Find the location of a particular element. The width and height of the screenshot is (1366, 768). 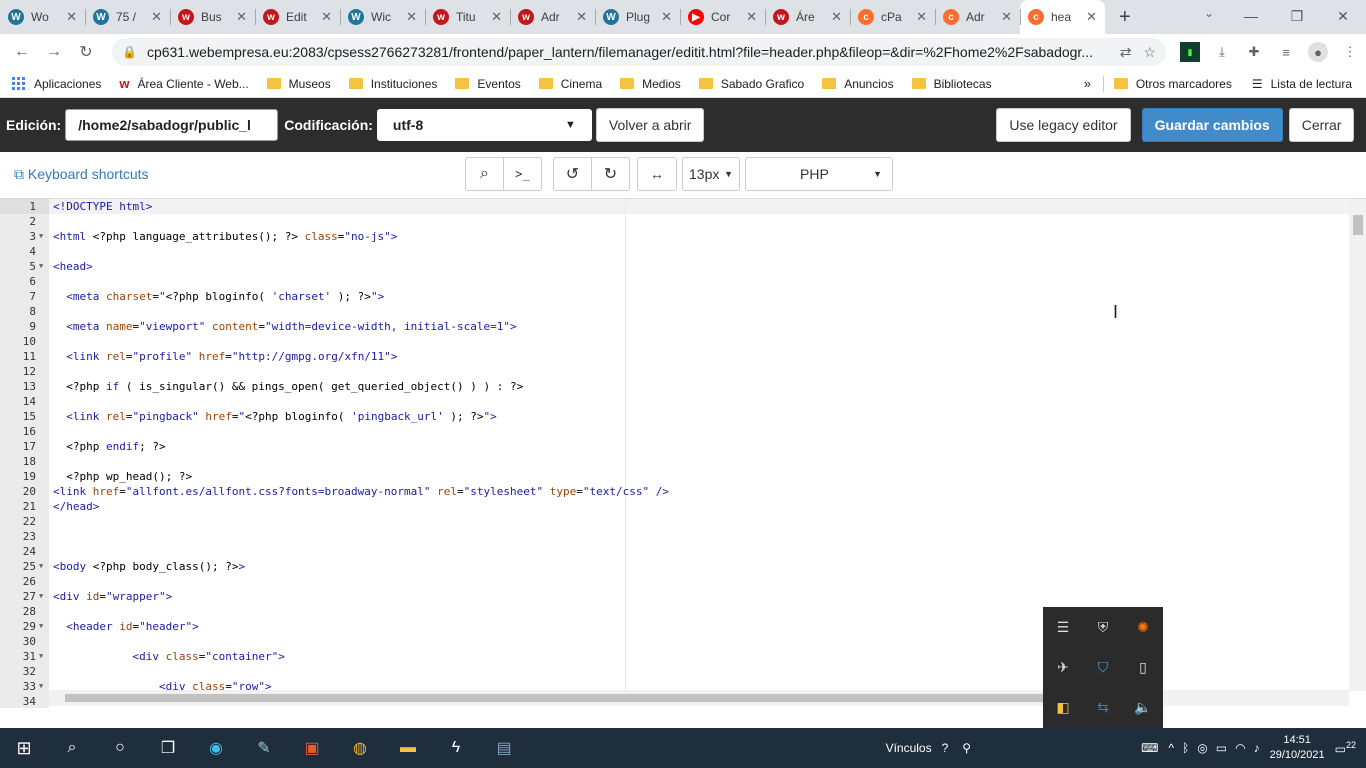

browser-tab: W Wic ✕ is located at coordinates (382, 17).